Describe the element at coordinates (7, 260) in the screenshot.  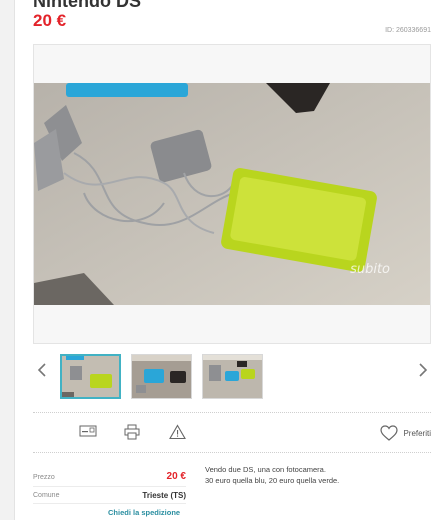
I see `page-side-gutter` at that location.